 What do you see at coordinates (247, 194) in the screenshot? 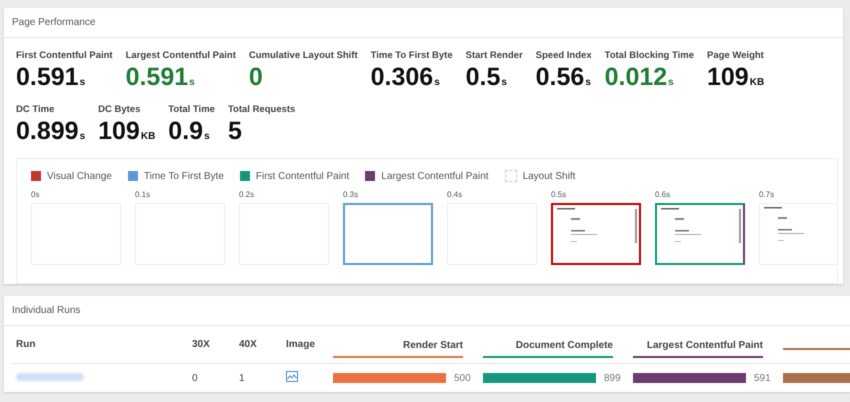
I see `frame-time: 0.2s` at bounding box center [247, 194].